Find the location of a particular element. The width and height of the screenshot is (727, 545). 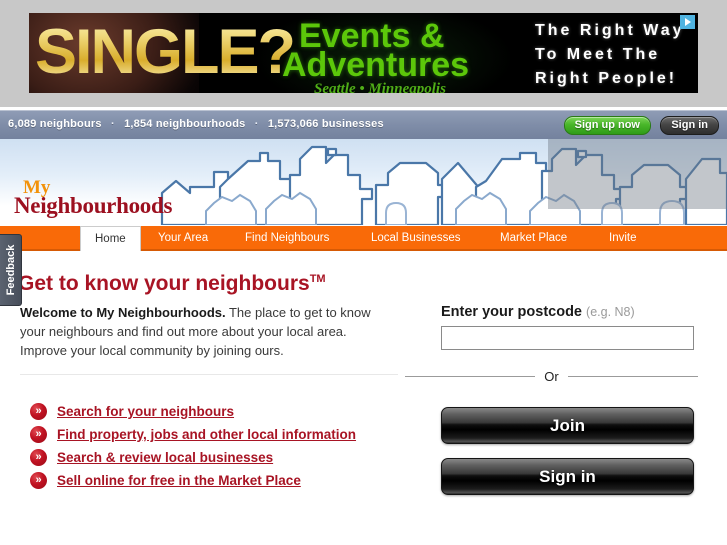

list-item: » Search & review local businesses is located at coordinates (193, 457).